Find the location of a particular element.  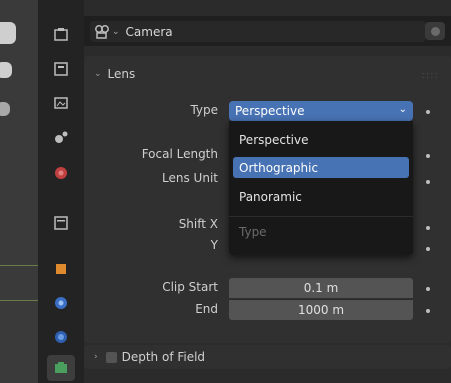

object-icon is located at coordinates (61, 269).